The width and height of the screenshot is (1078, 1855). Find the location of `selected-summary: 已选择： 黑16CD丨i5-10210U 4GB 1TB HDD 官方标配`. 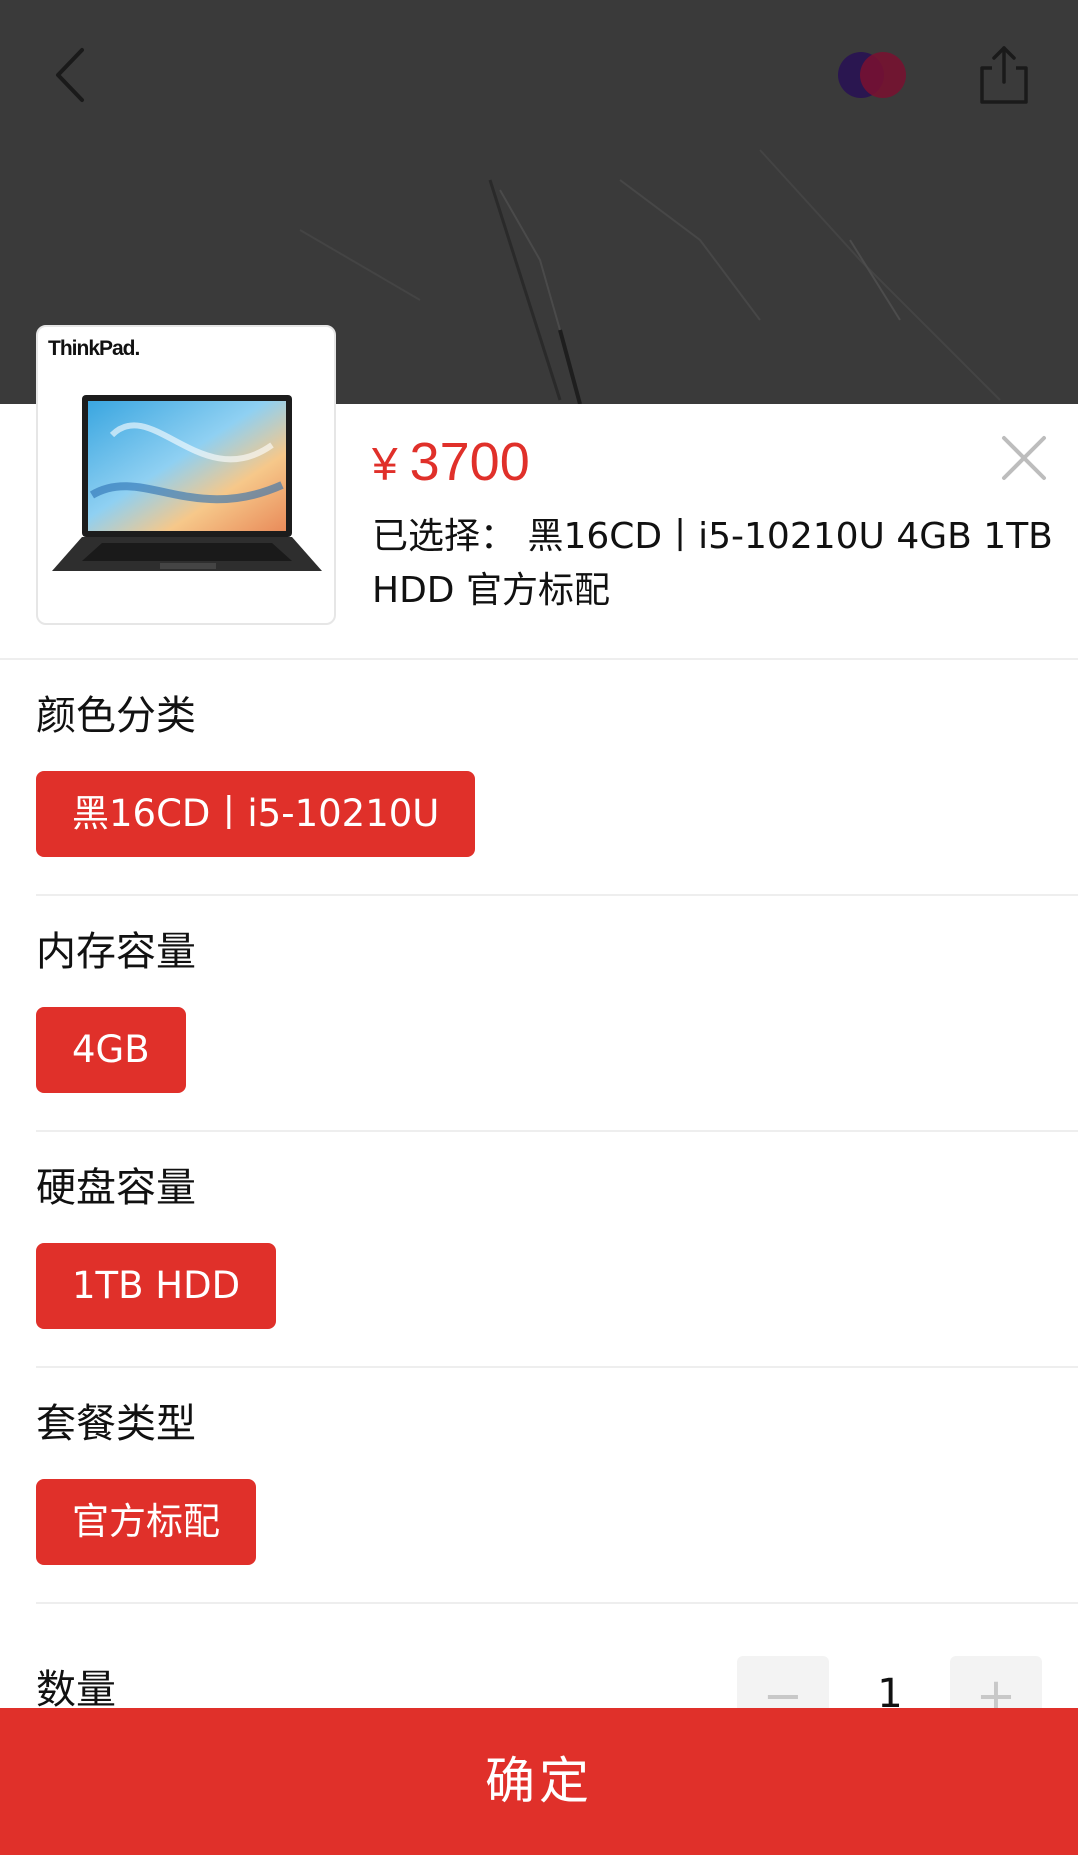

selected-summary: 已选择： 黑16CD丨i5-10210U 4GB 1TB HDD 官方标配 is located at coordinates (717, 564).